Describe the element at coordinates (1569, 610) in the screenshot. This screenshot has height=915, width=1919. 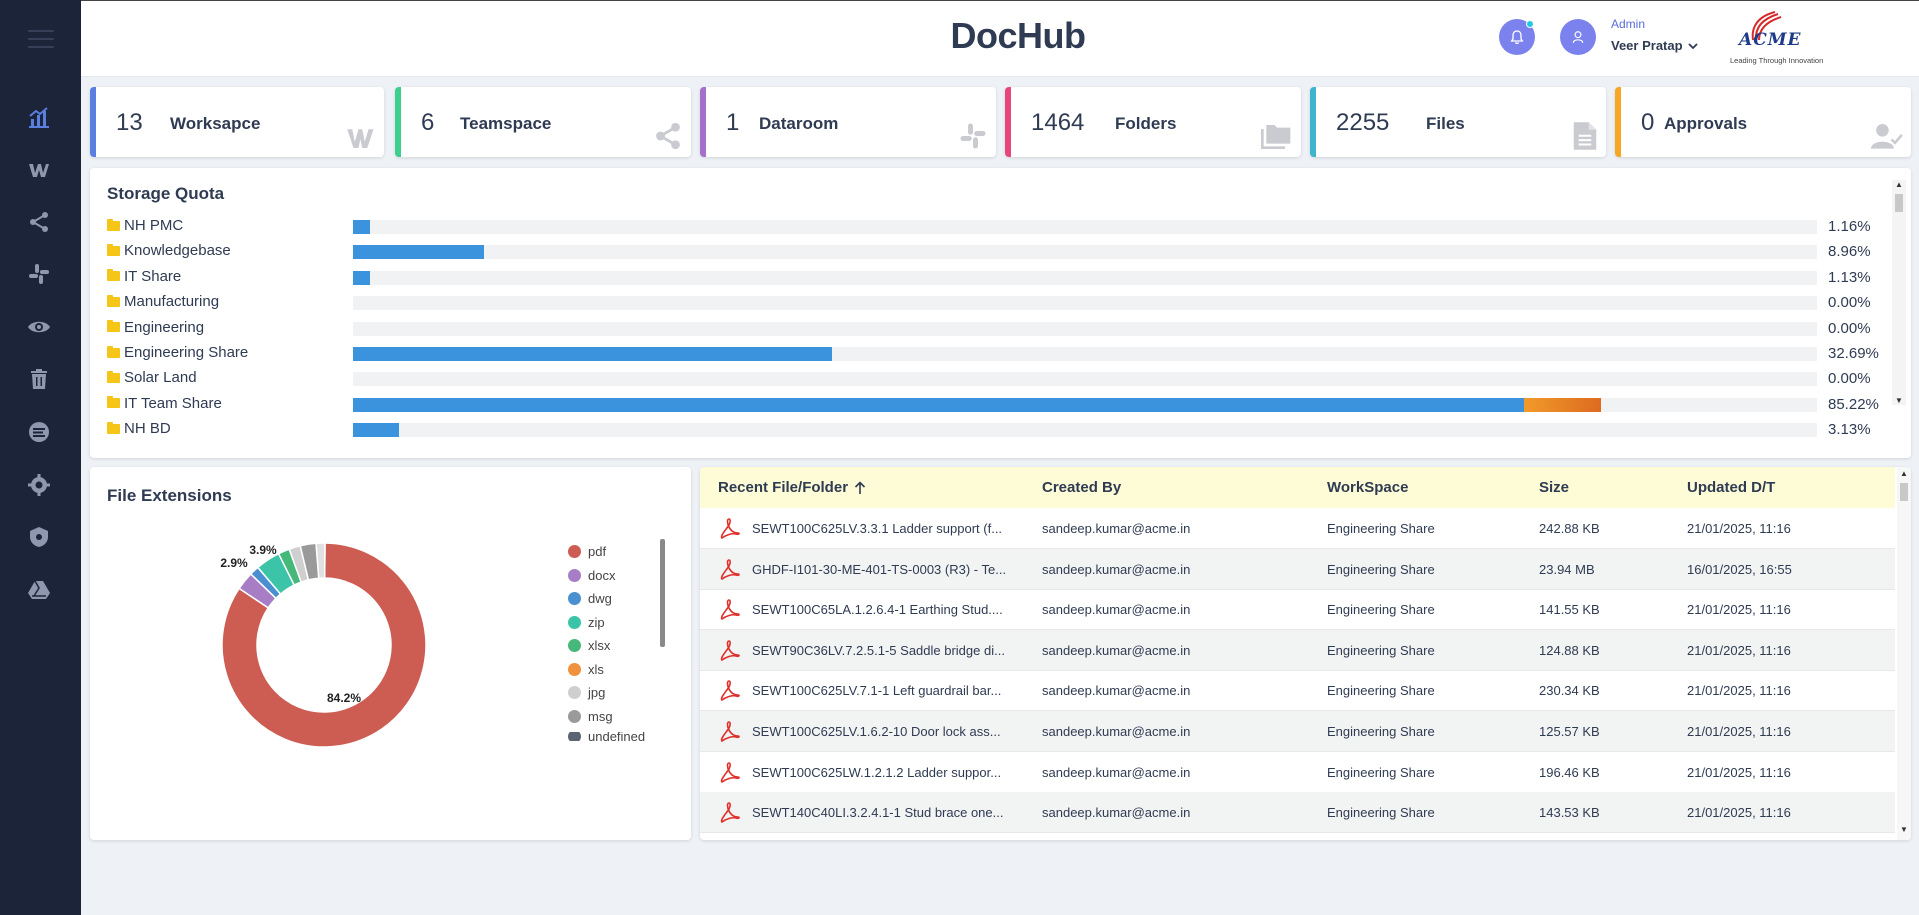
I see `file-size: 141.55 KB` at that location.